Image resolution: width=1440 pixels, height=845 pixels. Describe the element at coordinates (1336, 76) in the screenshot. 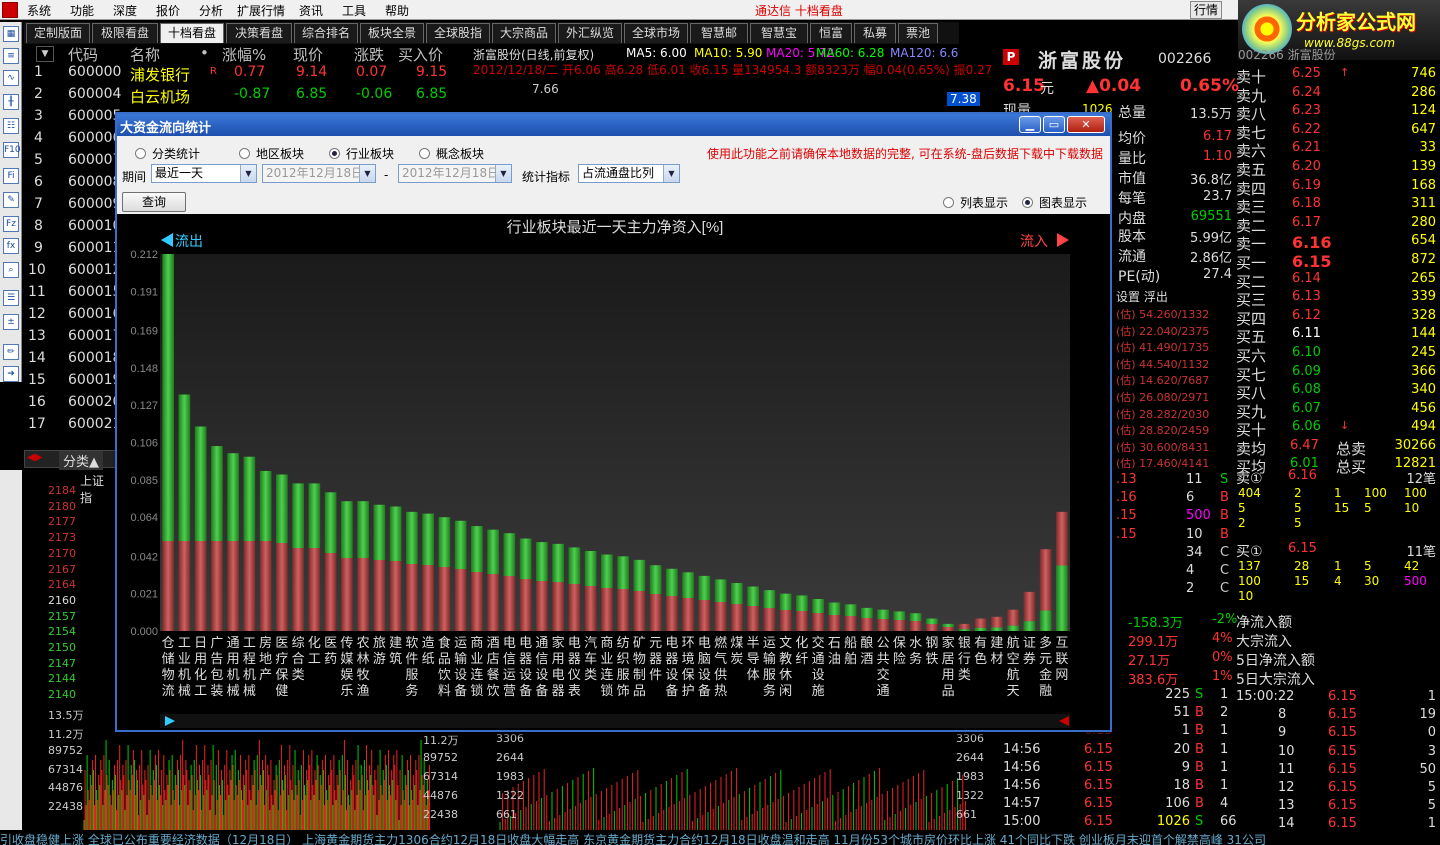

I see `orderbook-row: 卖十 6.25 ↑ 746` at that location.